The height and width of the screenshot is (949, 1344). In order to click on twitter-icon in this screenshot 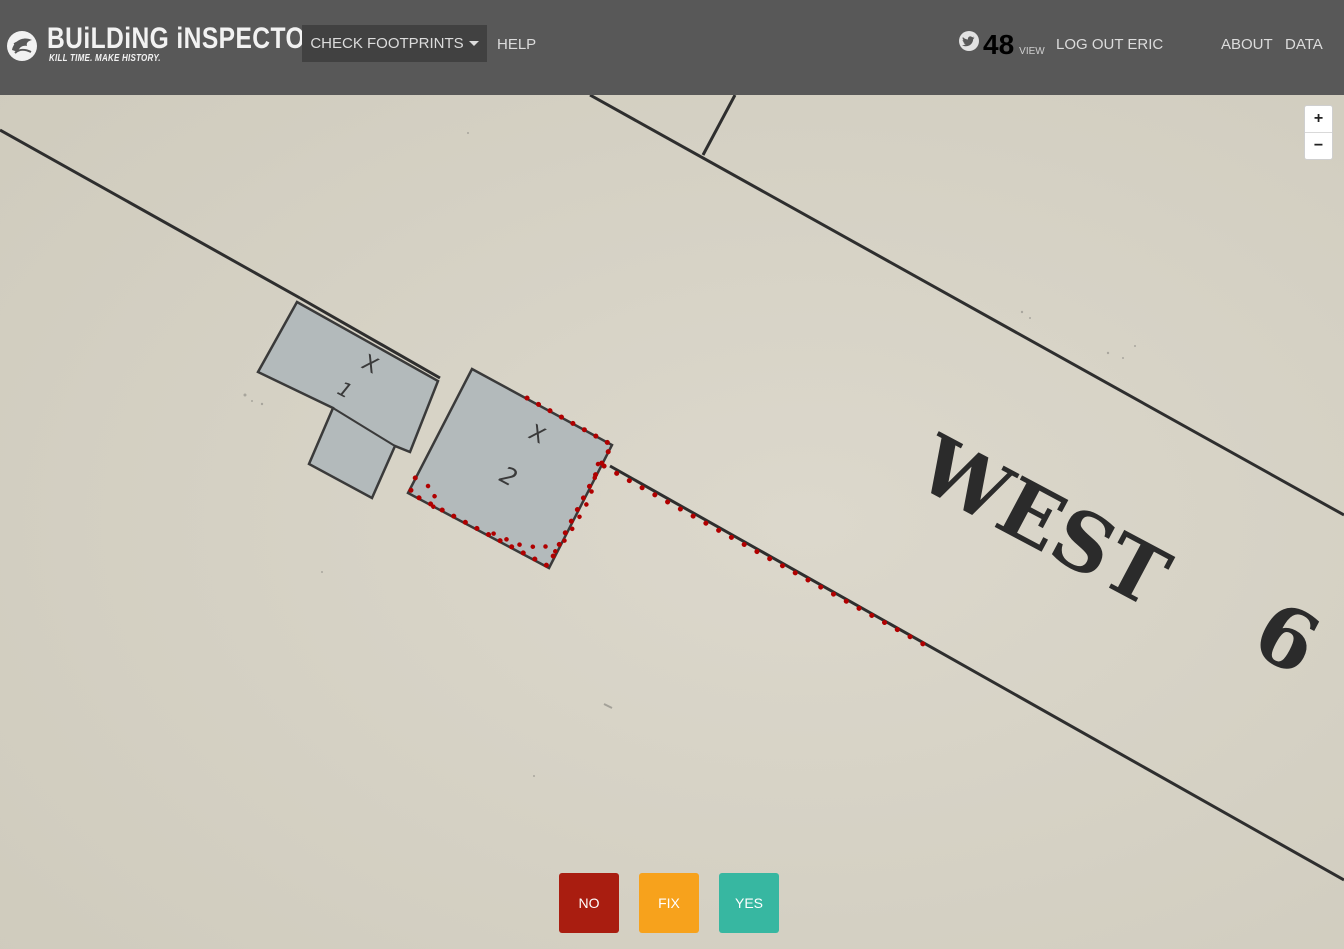, I will do `click(969, 41)`.